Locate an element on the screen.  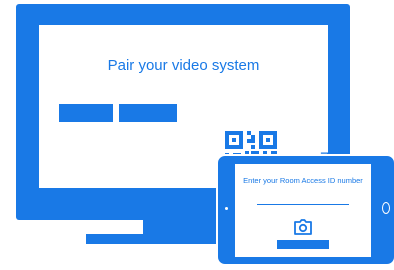
pair-title: Pair your video system is located at coordinates (183, 65).